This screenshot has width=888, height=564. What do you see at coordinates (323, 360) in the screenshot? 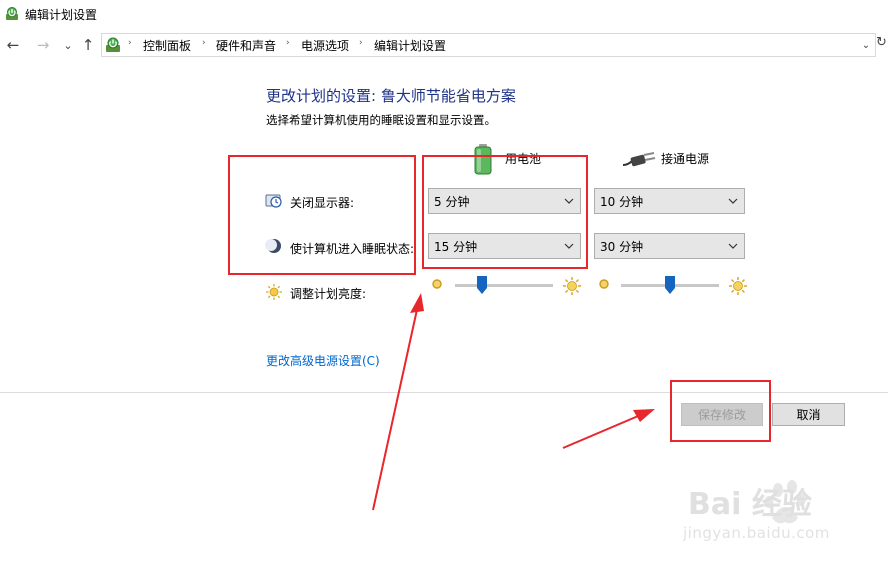
I see `advanced-power-settings-link: 更改高级电源设置(C)` at bounding box center [323, 360].